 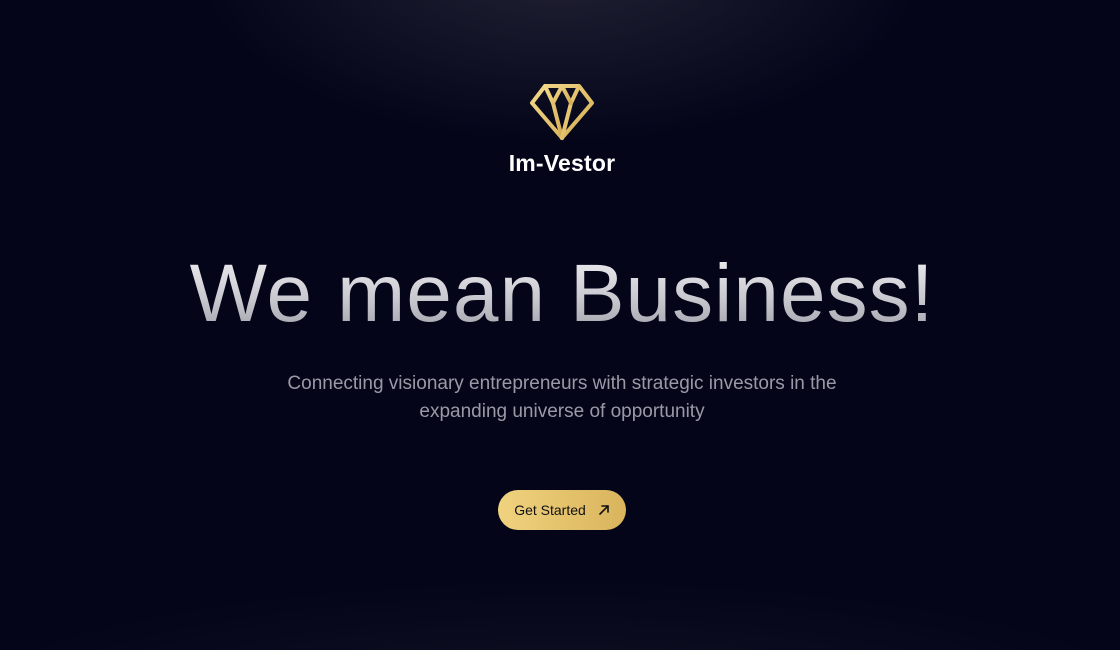 I want to click on get-started-button: Get Started, so click(x=562, y=510).